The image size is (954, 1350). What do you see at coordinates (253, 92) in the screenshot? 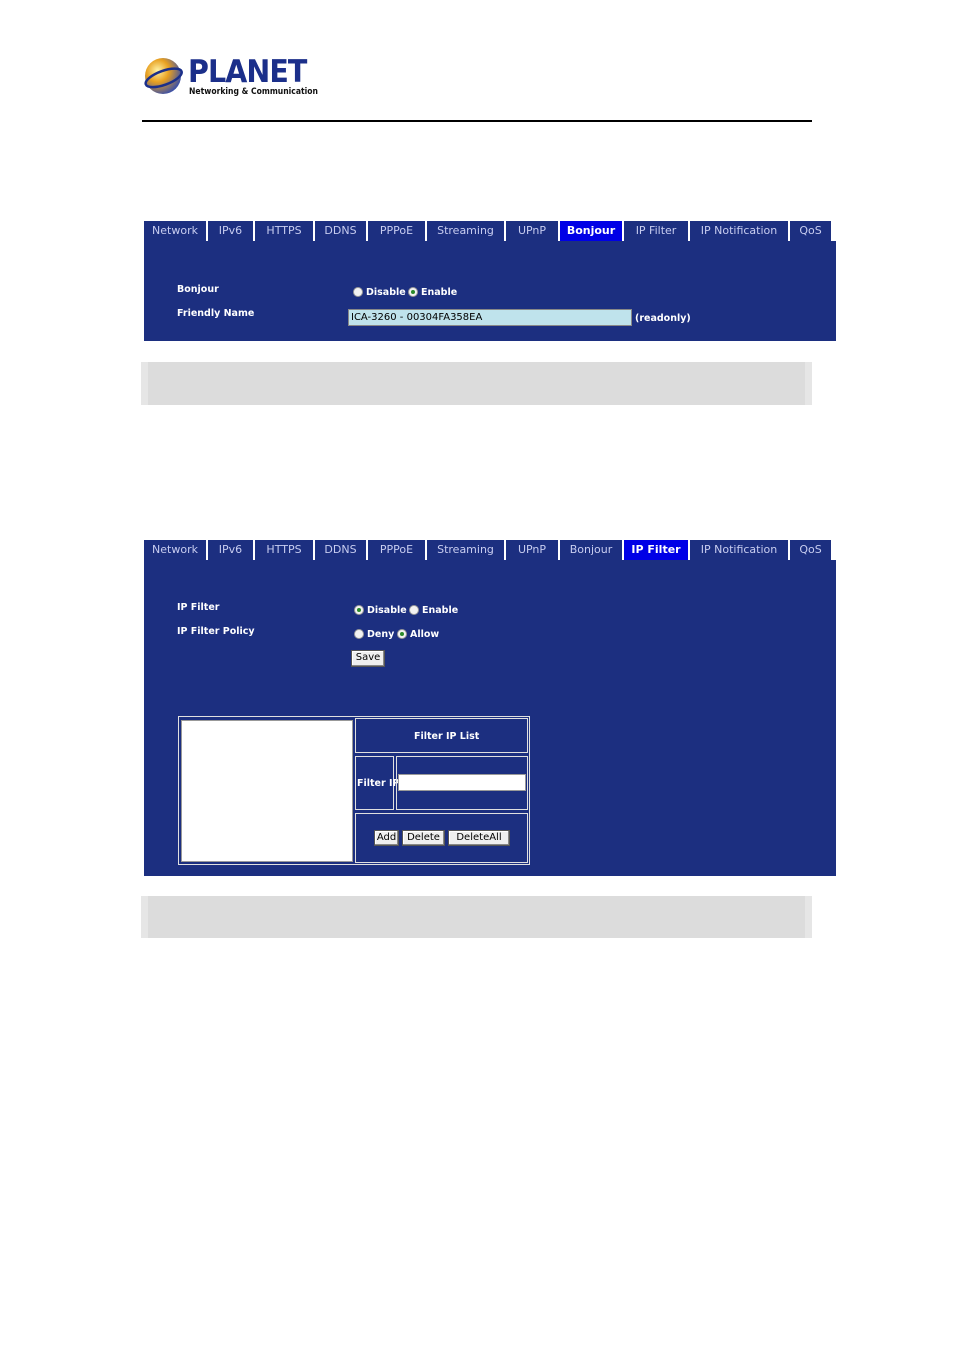
I see `logo-tagline: Networking & Communication` at bounding box center [253, 92].